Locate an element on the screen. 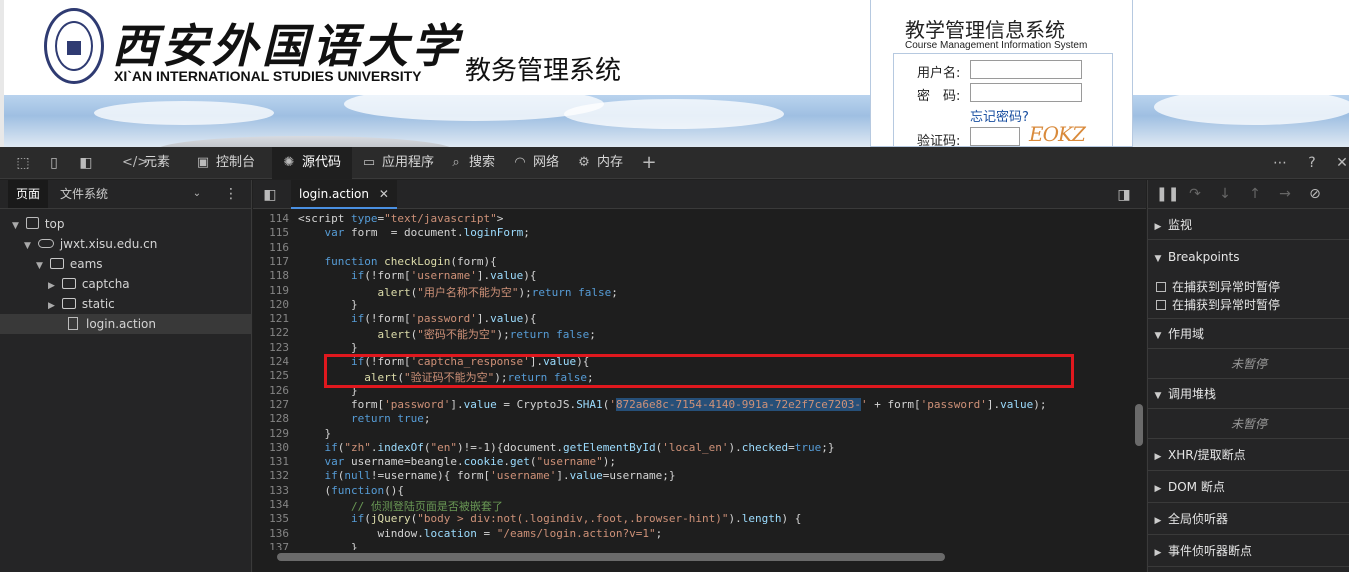  line-number: 114 is located at coordinates (271, 218).